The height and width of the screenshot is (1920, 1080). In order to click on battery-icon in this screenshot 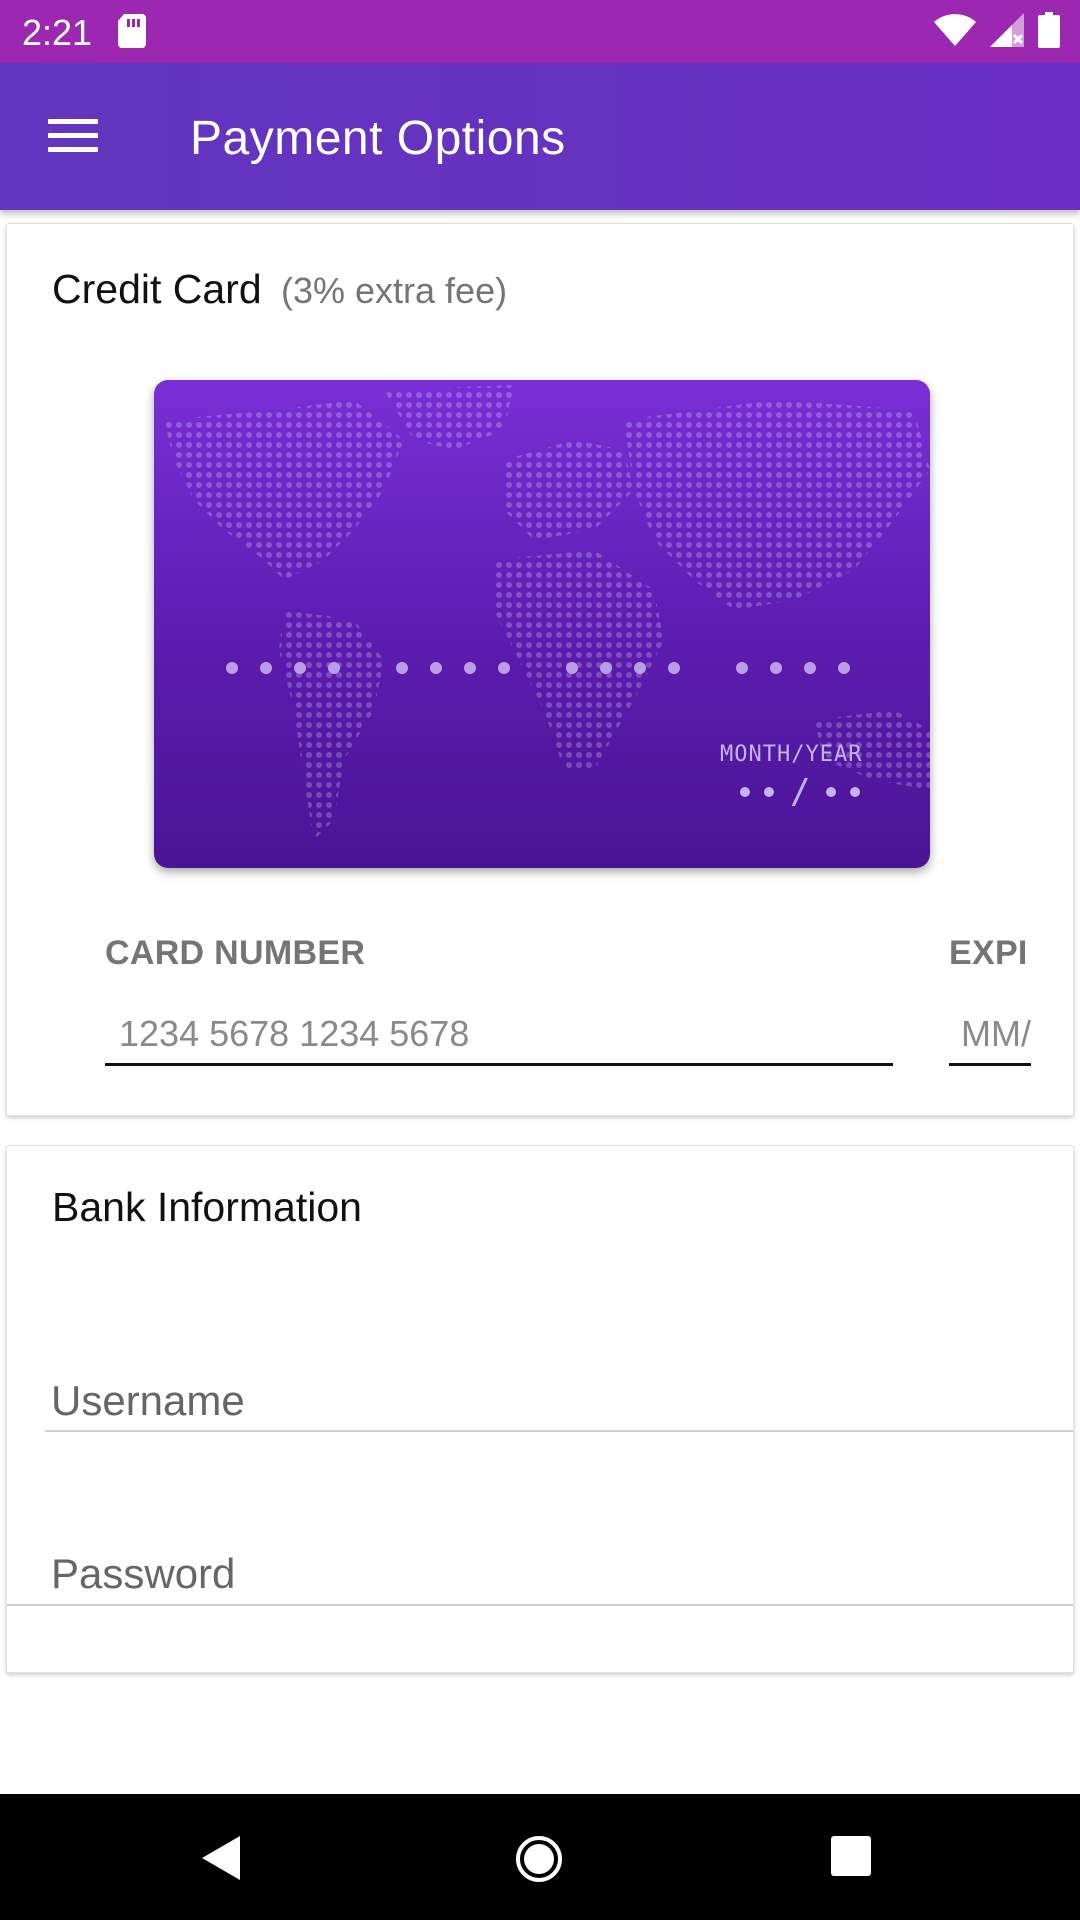, I will do `click(1049, 30)`.